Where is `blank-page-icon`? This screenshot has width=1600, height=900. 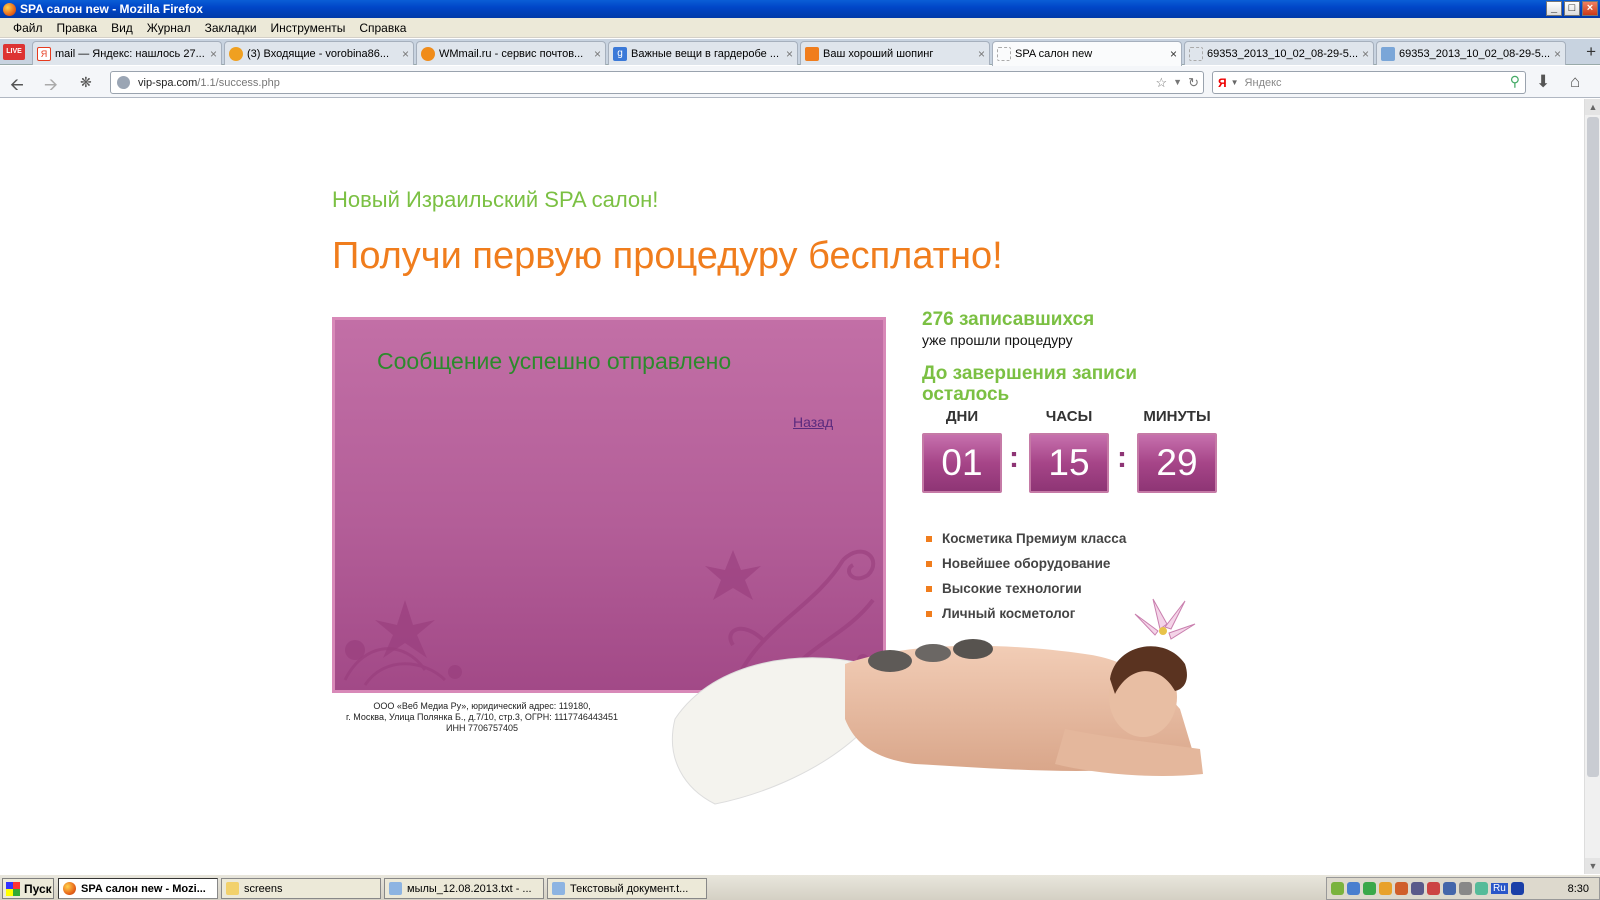 blank-page-icon is located at coordinates (1004, 54).